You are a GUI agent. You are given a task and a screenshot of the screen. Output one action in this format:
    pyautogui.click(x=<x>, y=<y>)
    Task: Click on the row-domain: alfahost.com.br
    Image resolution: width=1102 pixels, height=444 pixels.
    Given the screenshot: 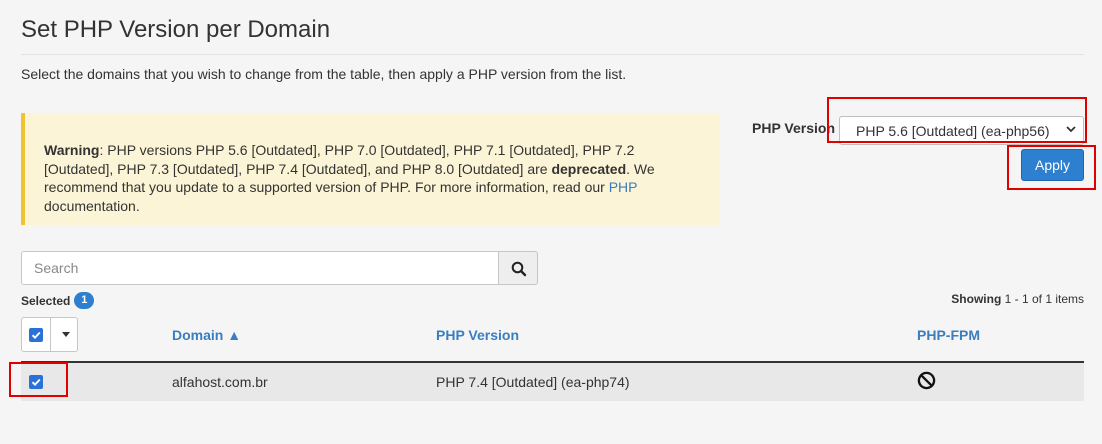 What is the action you would take?
    pyautogui.click(x=220, y=382)
    